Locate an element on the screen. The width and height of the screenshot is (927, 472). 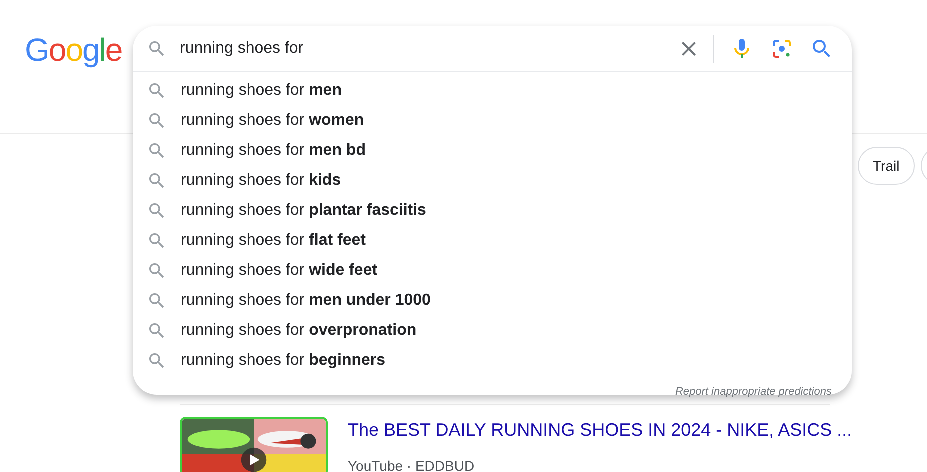
suggestion-item: running shoes for overpronation is located at coordinates (492, 331).